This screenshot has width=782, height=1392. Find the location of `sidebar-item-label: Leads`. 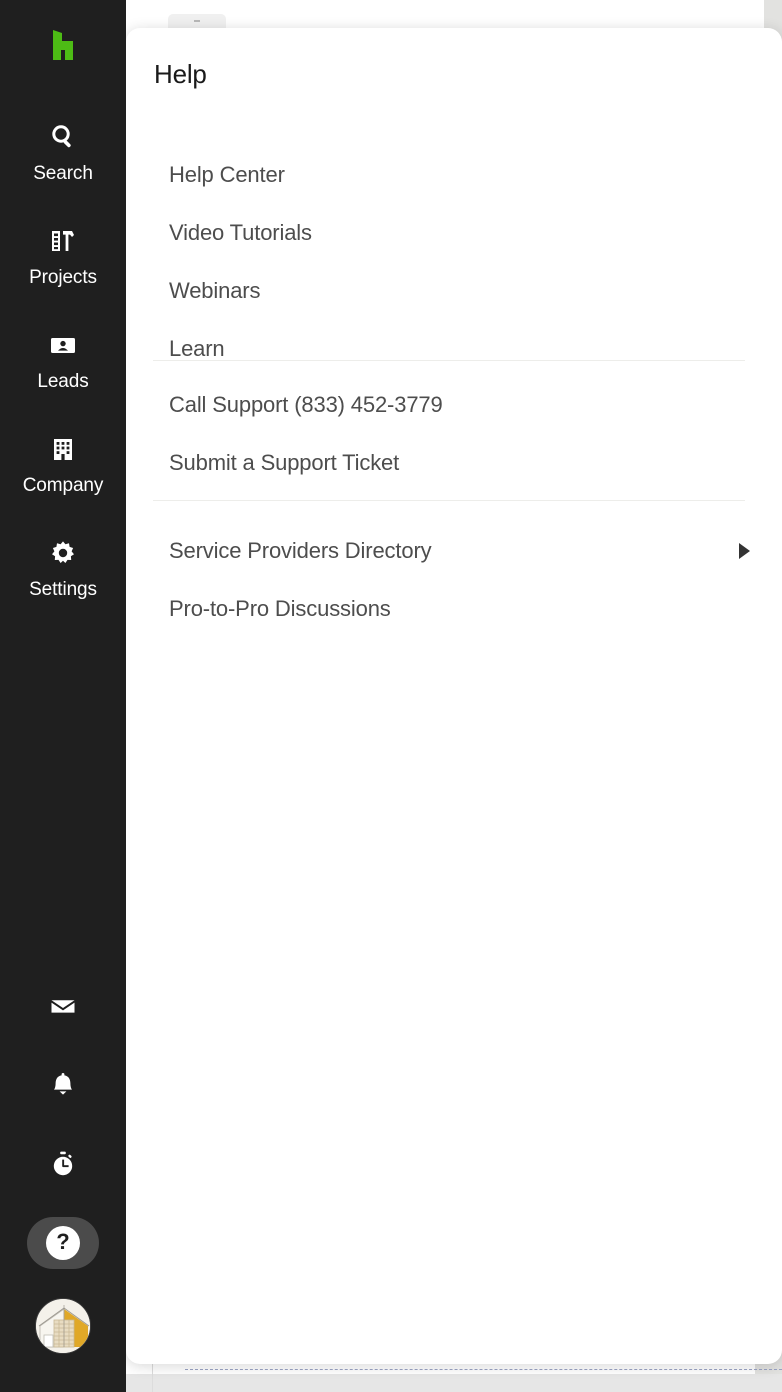

sidebar-item-label: Leads is located at coordinates (63, 381).